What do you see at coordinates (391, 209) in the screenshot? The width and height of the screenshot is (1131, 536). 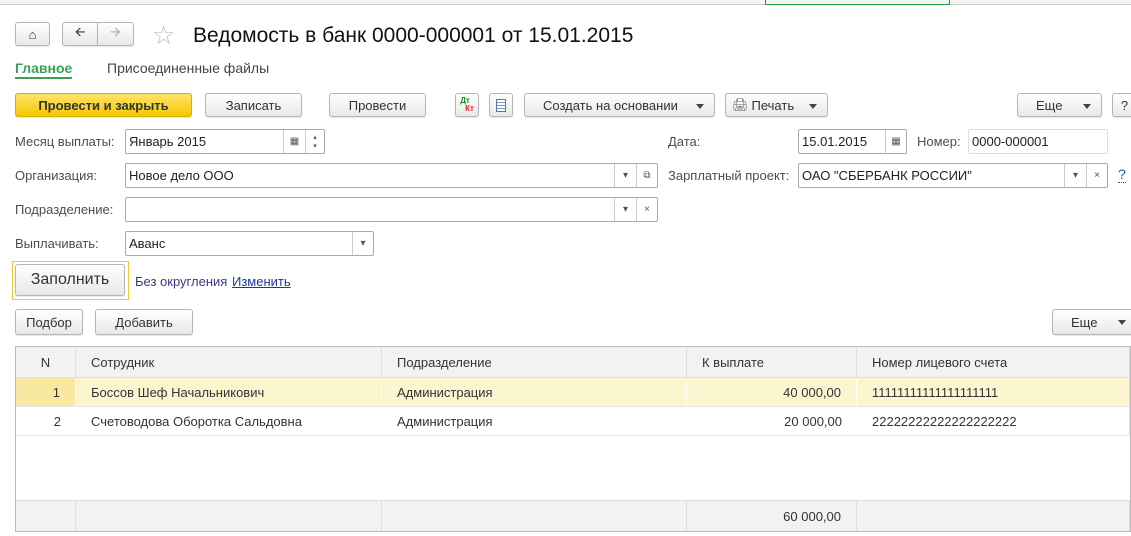 I see `department-field: ▾ ×` at bounding box center [391, 209].